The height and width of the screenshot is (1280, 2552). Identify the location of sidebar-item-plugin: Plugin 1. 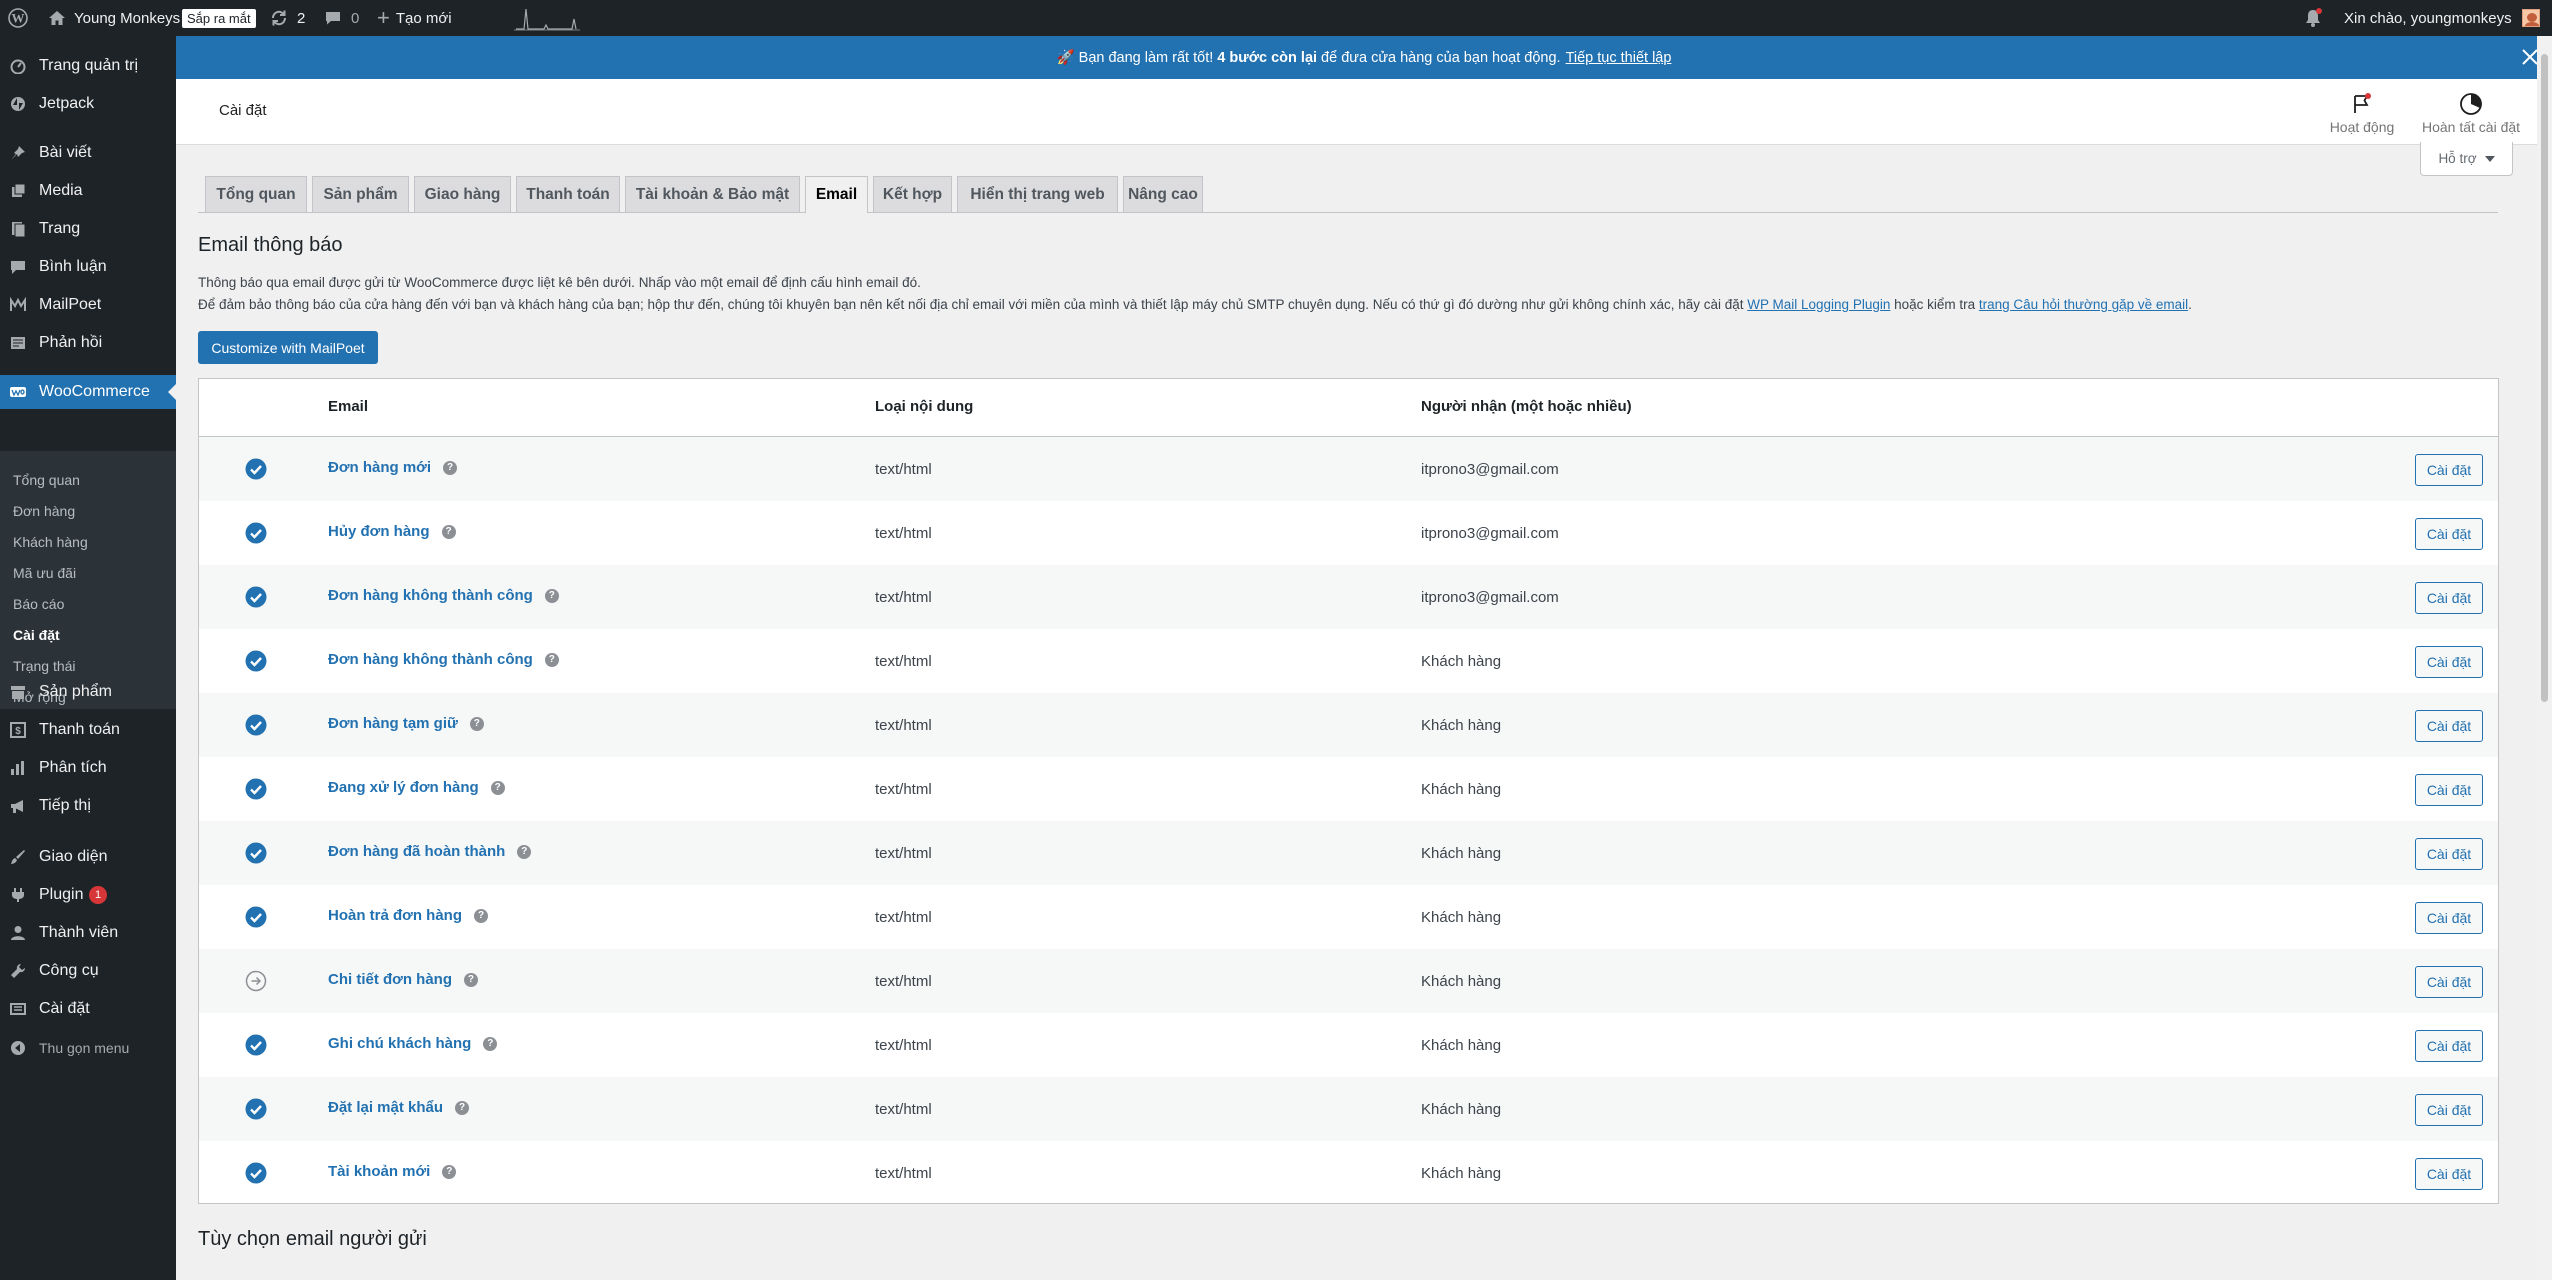
(88, 895).